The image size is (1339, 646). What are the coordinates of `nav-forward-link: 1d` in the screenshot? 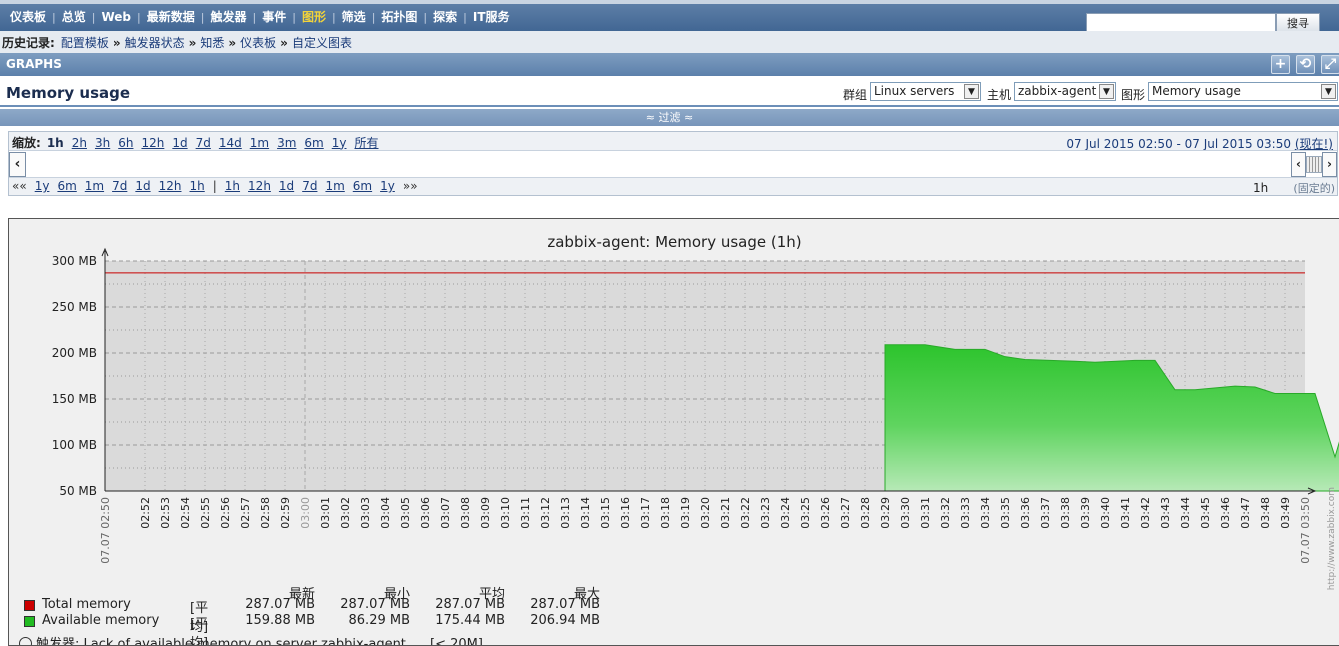 It's located at (286, 186).